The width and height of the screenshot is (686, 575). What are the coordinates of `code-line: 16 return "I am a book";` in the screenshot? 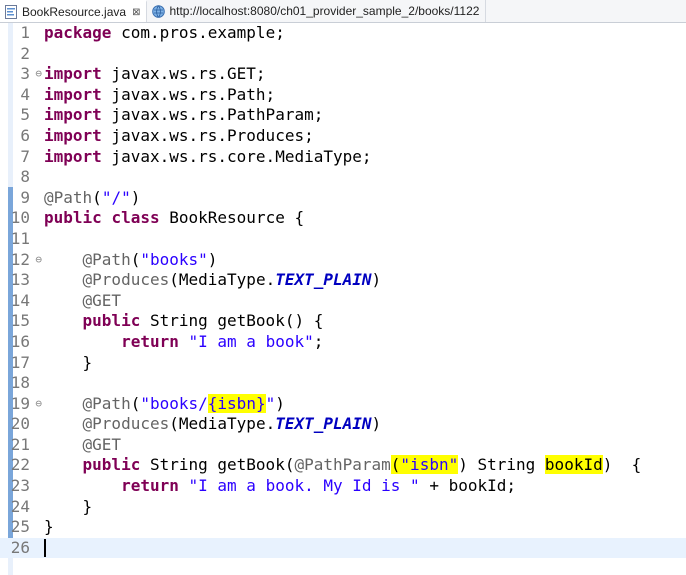 It's located at (343, 342).